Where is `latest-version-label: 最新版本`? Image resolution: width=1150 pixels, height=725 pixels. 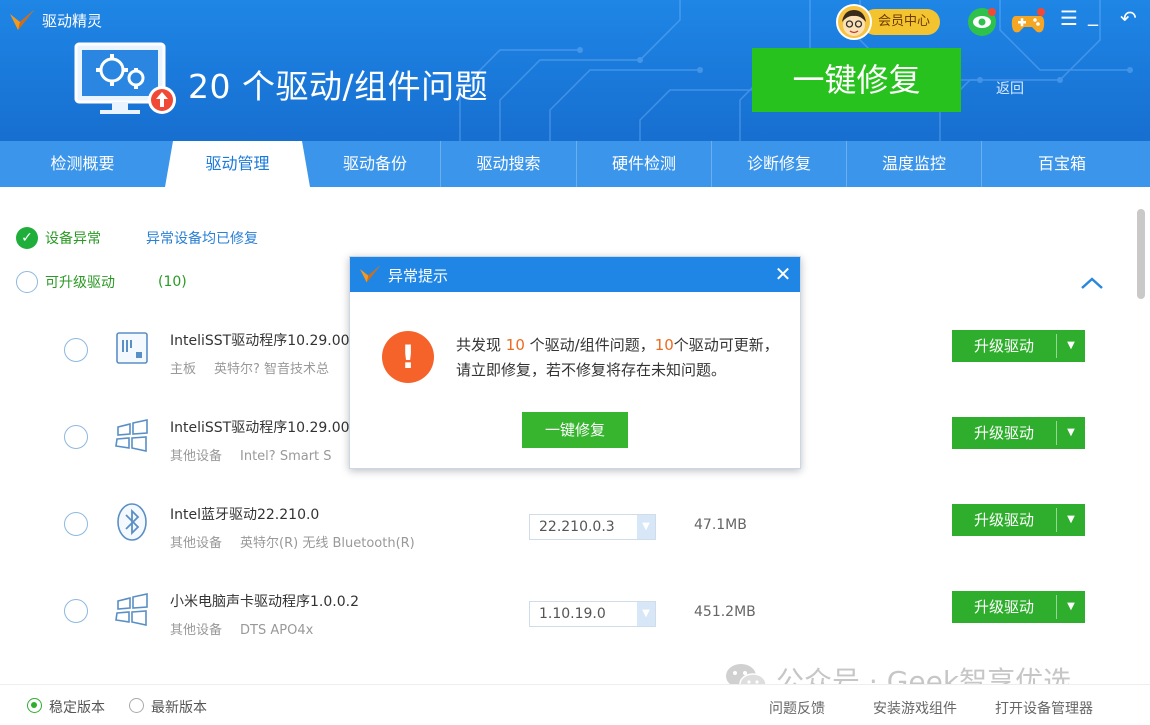
latest-version-label: 最新版本 is located at coordinates (179, 708).